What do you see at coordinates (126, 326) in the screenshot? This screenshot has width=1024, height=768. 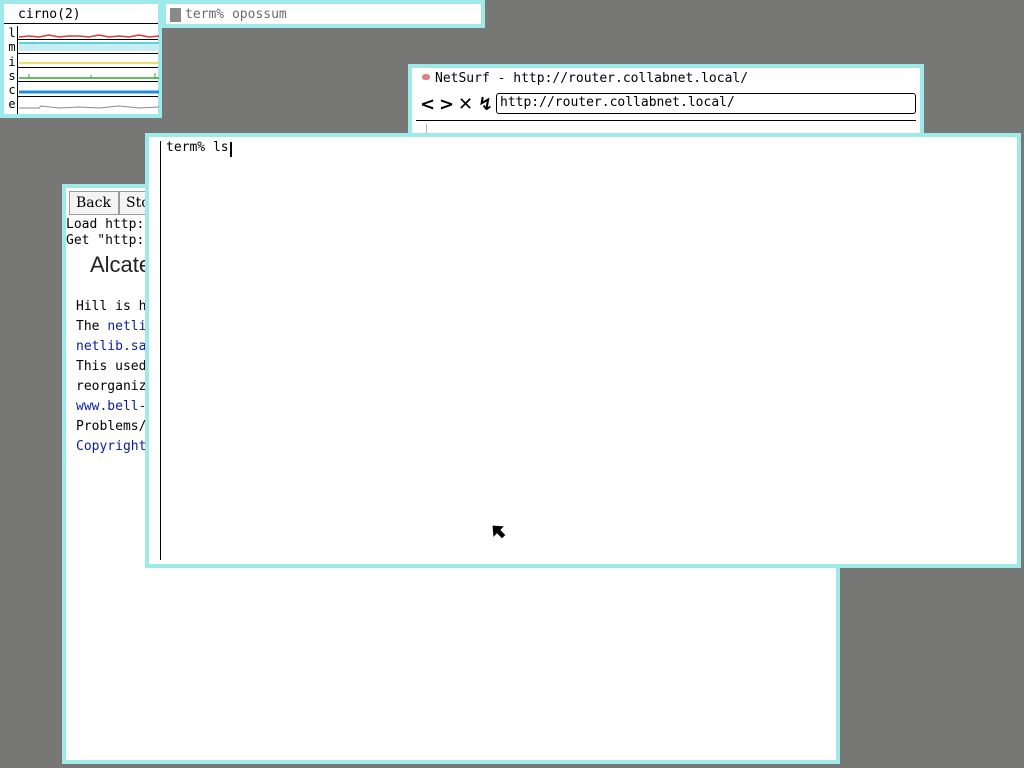 I see `netlib-link: netli` at bounding box center [126, 326].